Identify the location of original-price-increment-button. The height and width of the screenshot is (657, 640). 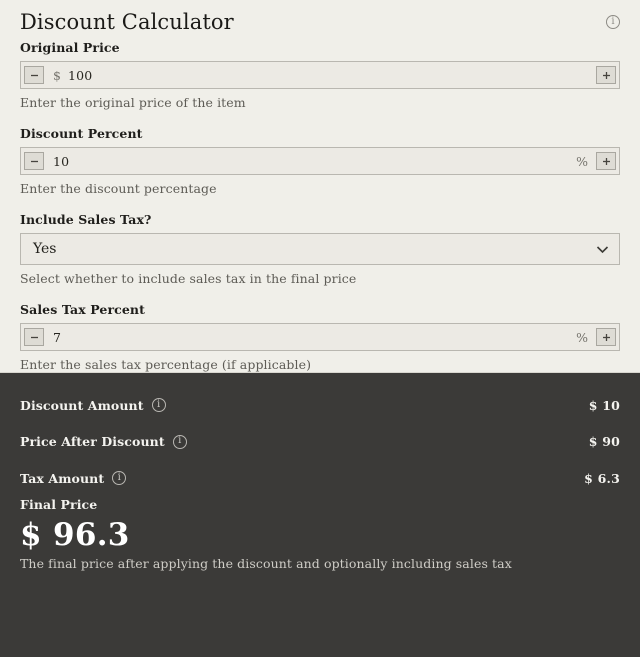
(606, 75).